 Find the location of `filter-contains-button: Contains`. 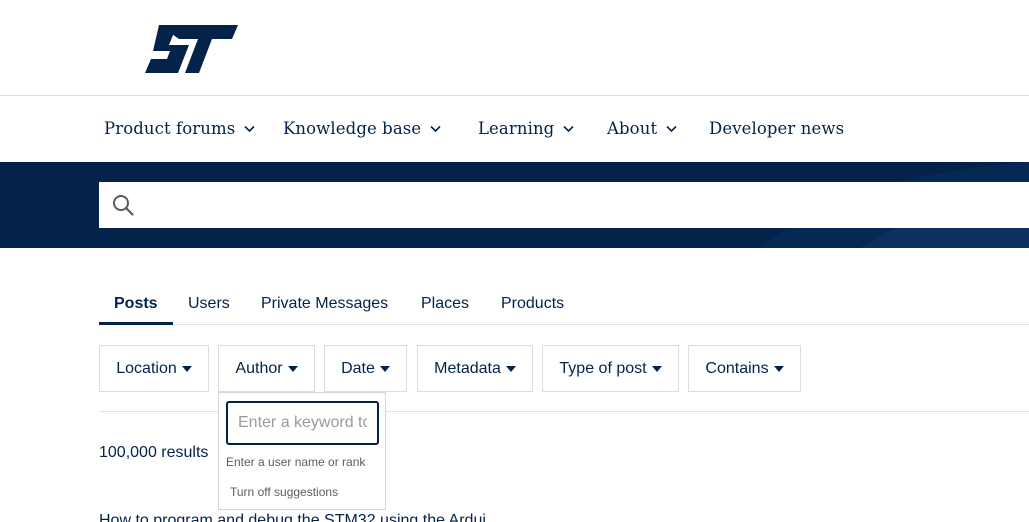

filter-contains-button: Contains is located at coordinates (744, 368).